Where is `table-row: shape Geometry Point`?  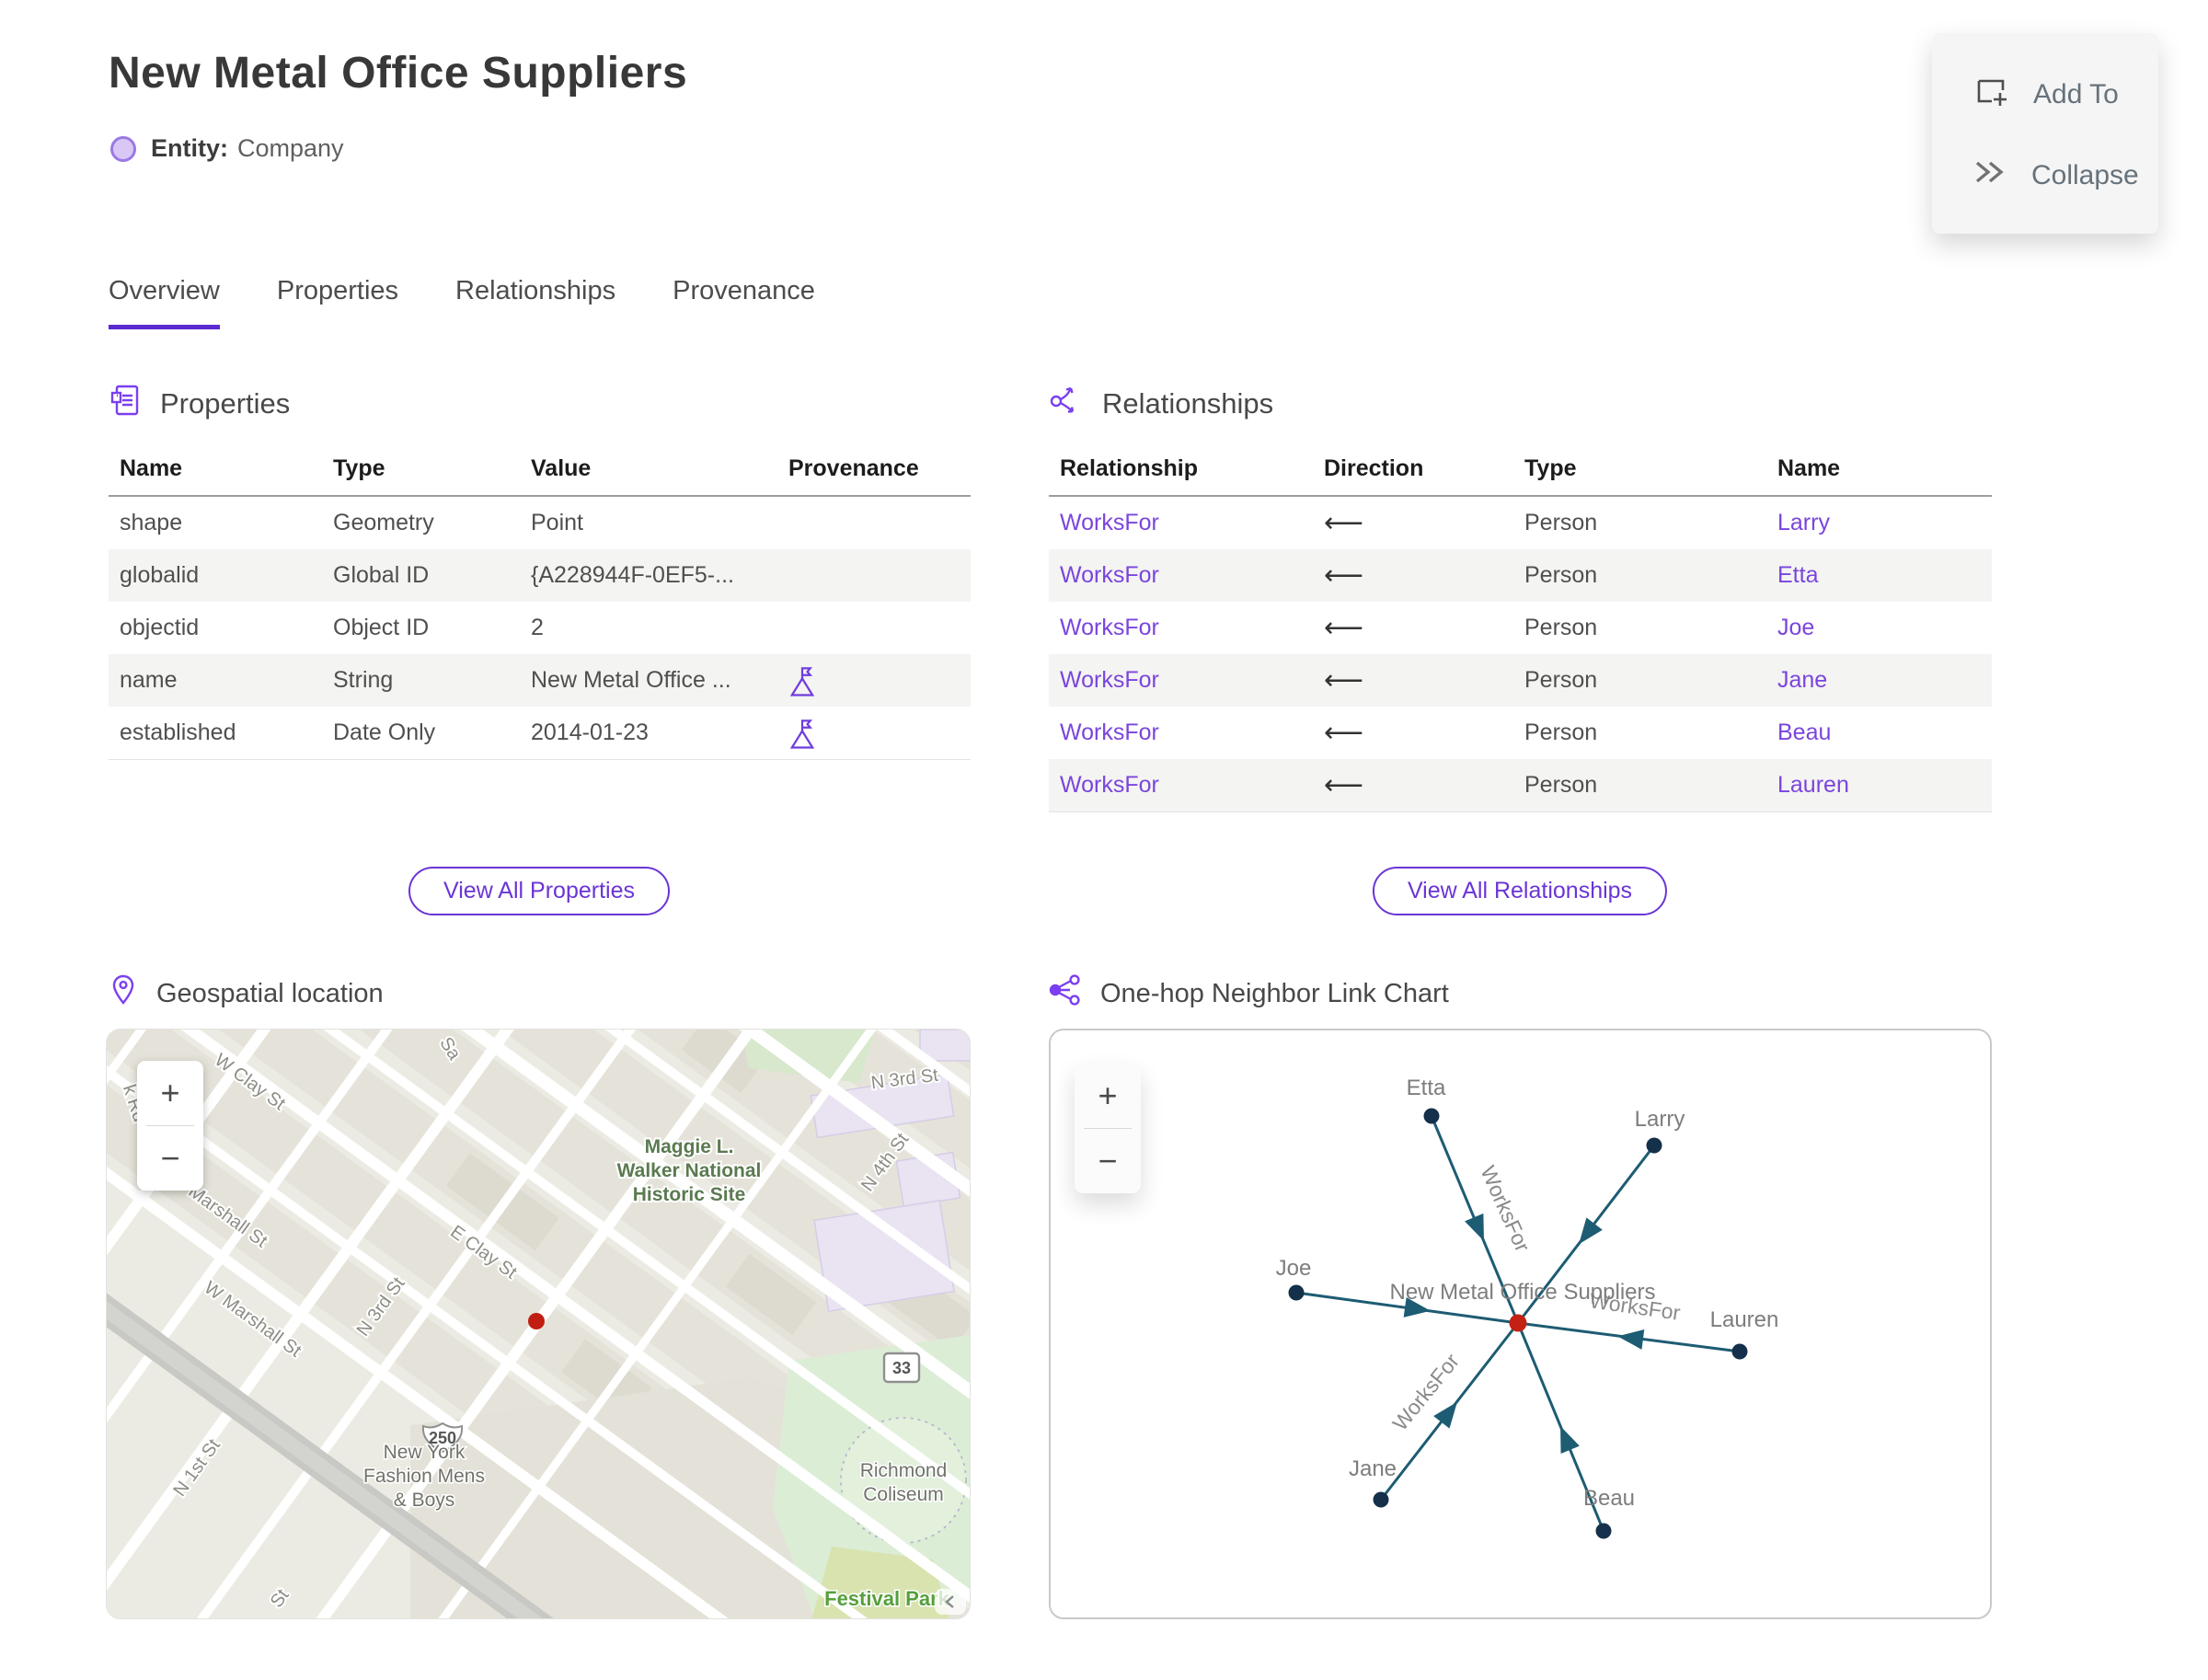
table-row: shape Geometry Point is located at coordinates (540, 523).